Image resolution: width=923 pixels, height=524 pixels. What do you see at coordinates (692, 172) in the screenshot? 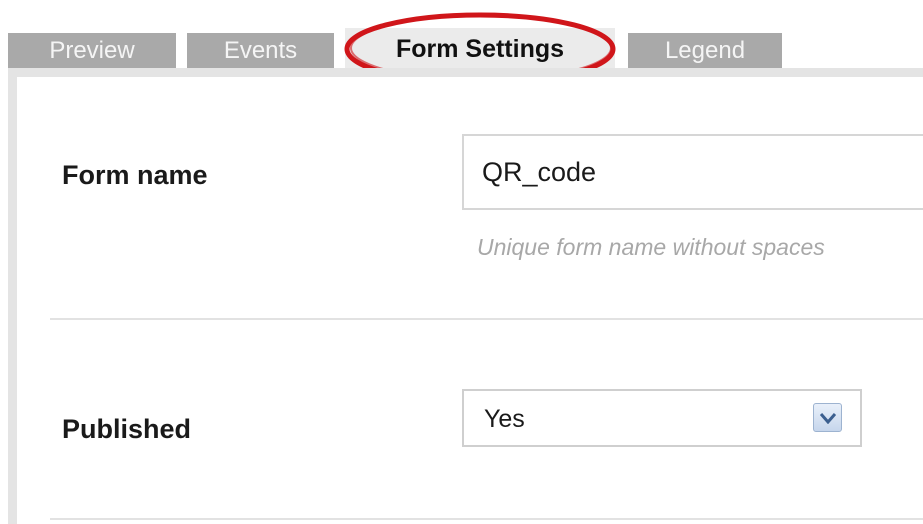
I see `form-name-input` at bounding box center [692, 172].